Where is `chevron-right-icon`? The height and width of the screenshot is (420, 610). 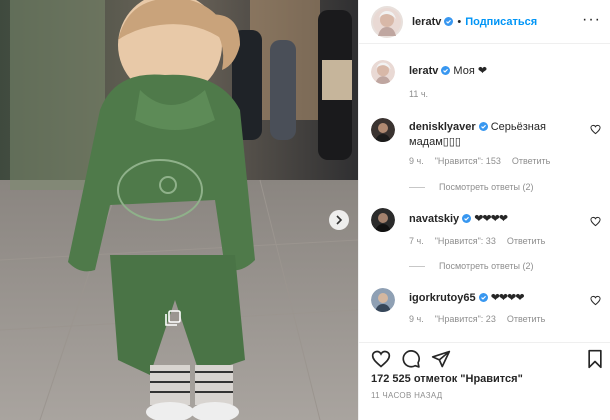 chevron-right-icon is located at coordinates (339, 220).